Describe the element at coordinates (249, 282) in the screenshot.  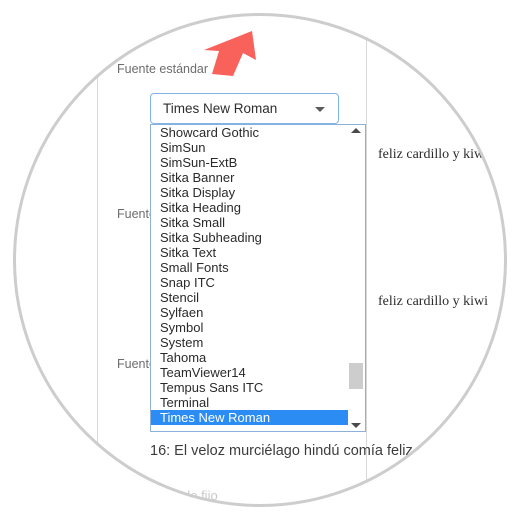
I see `font-option: Snap ITC` at that location.